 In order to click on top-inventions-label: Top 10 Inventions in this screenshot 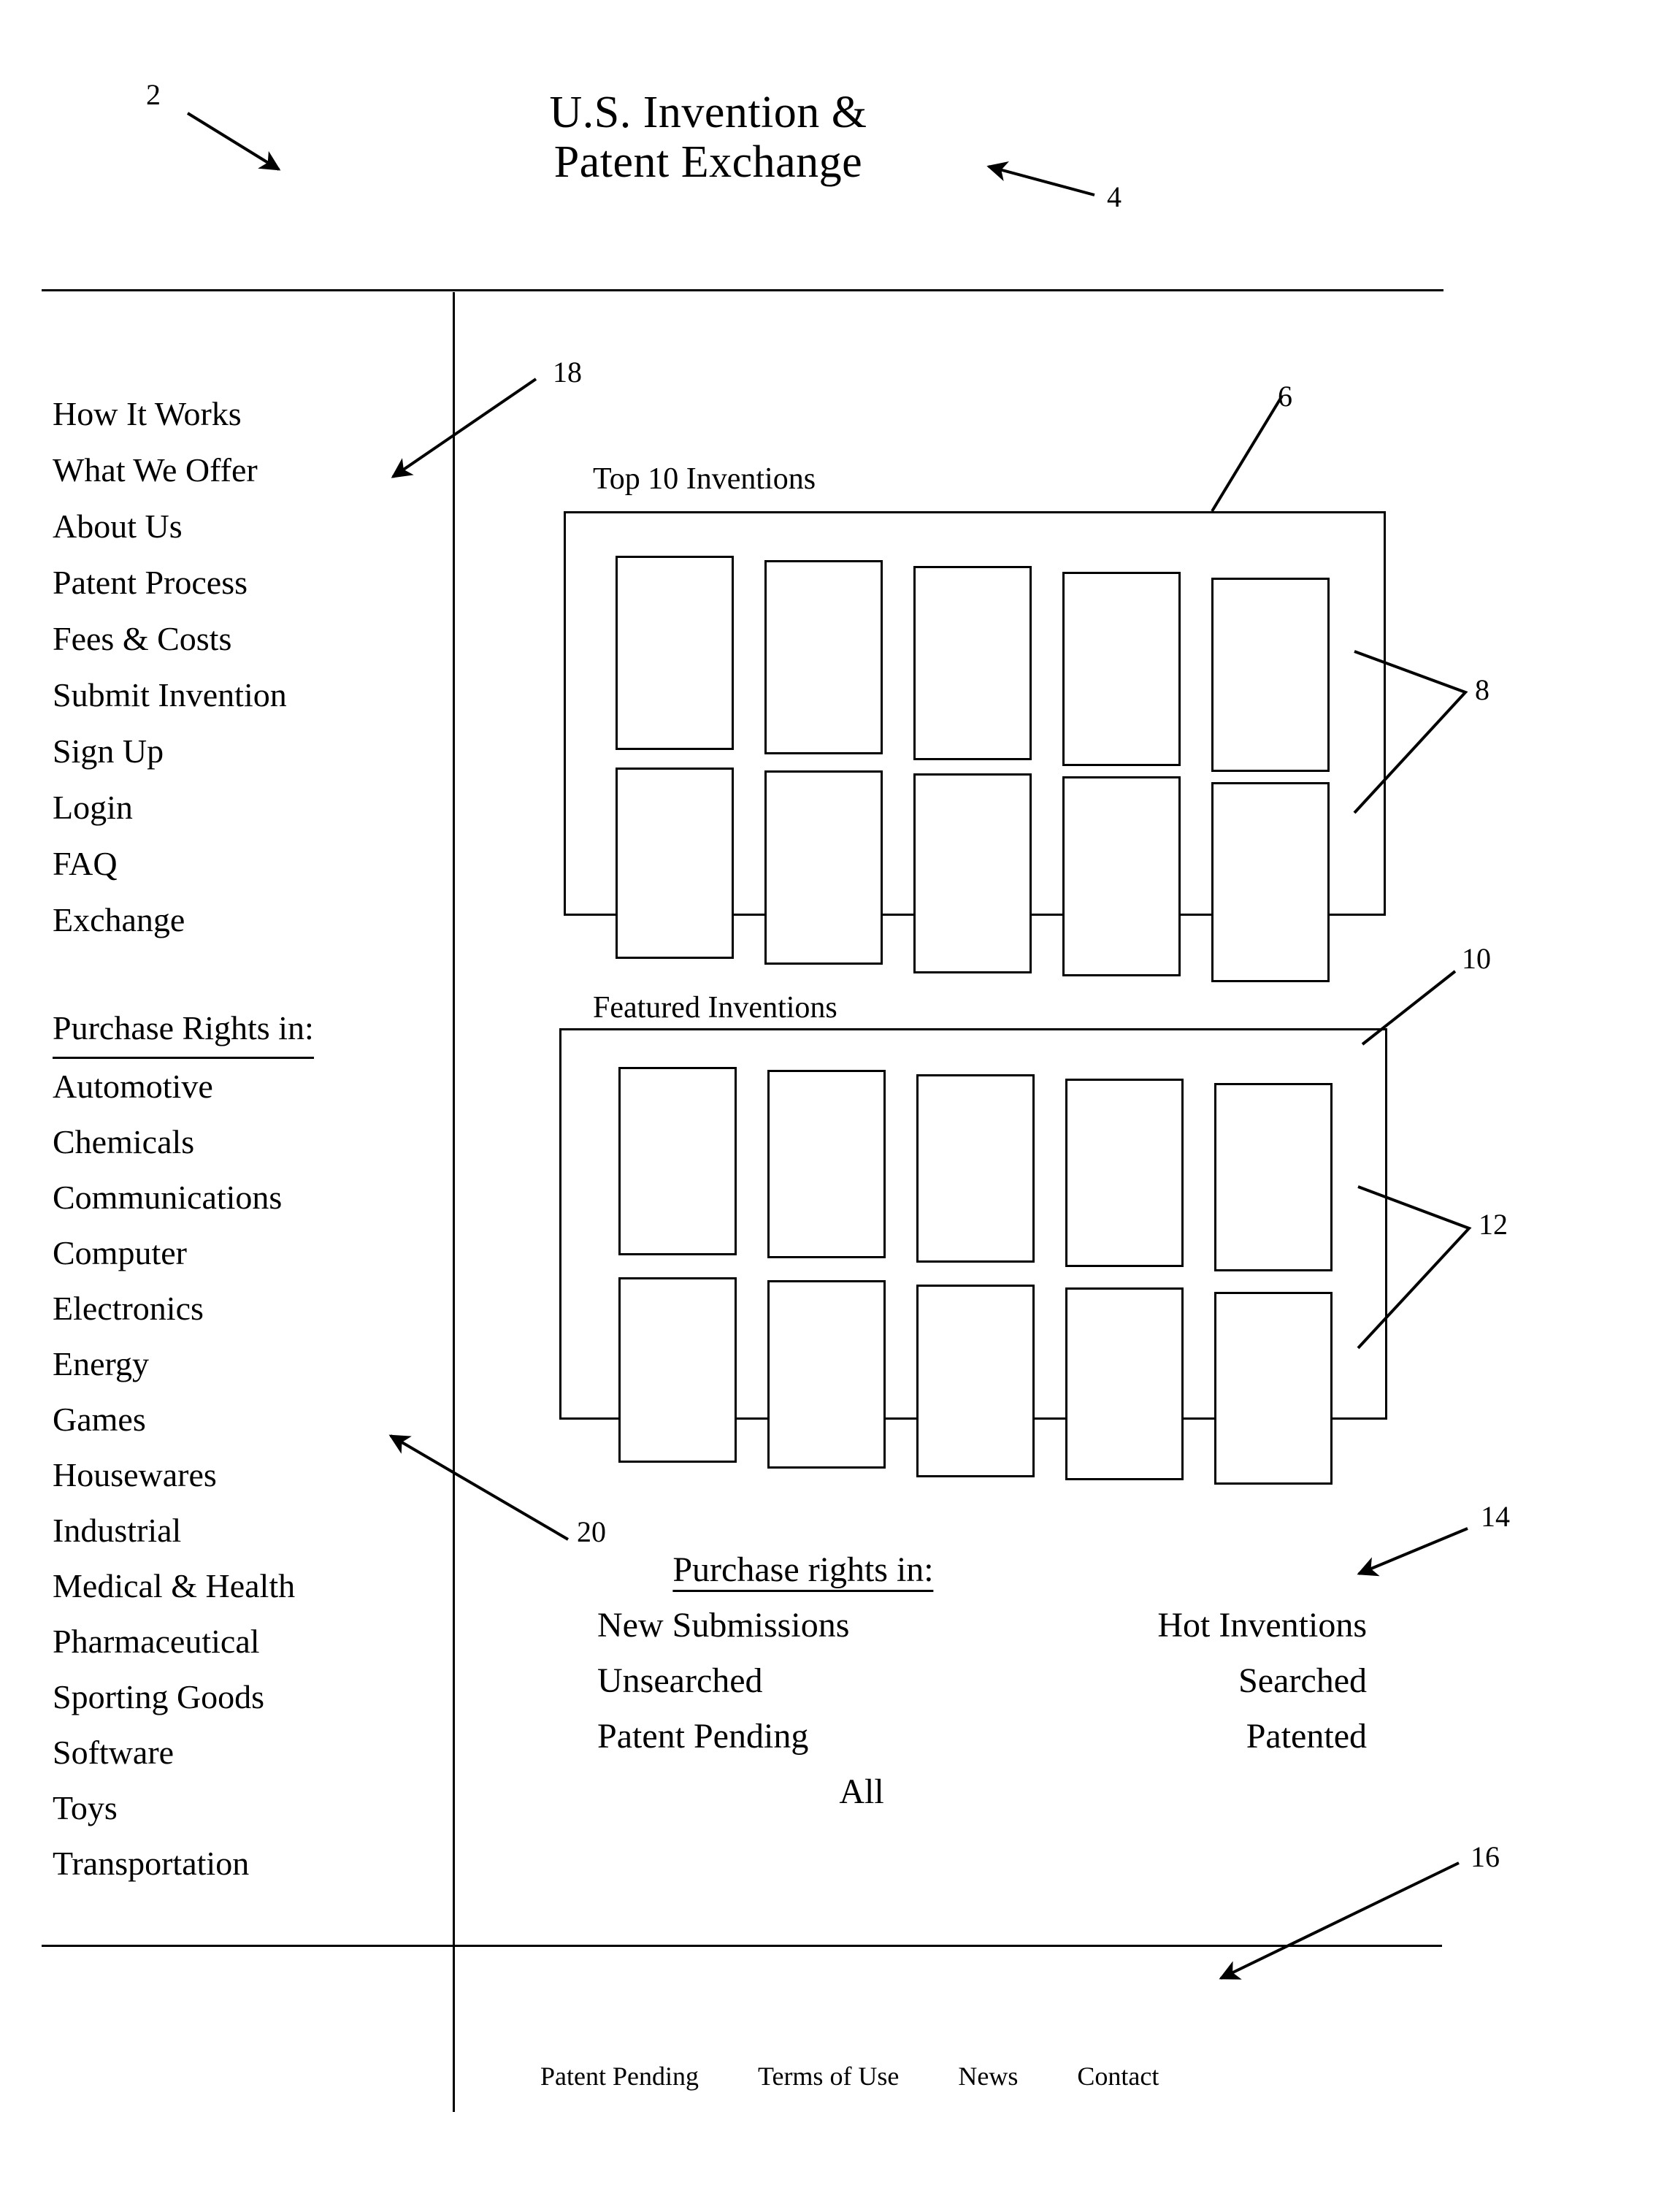, I will do `click(704, 479)`.